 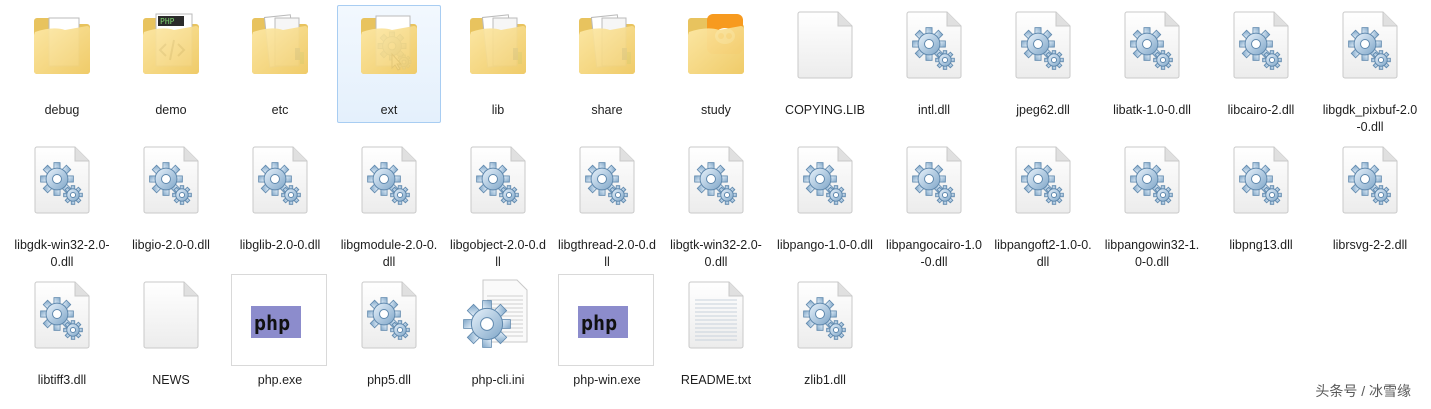 I want to click on file-name: php-win.exe, so click(x=607, y=380).